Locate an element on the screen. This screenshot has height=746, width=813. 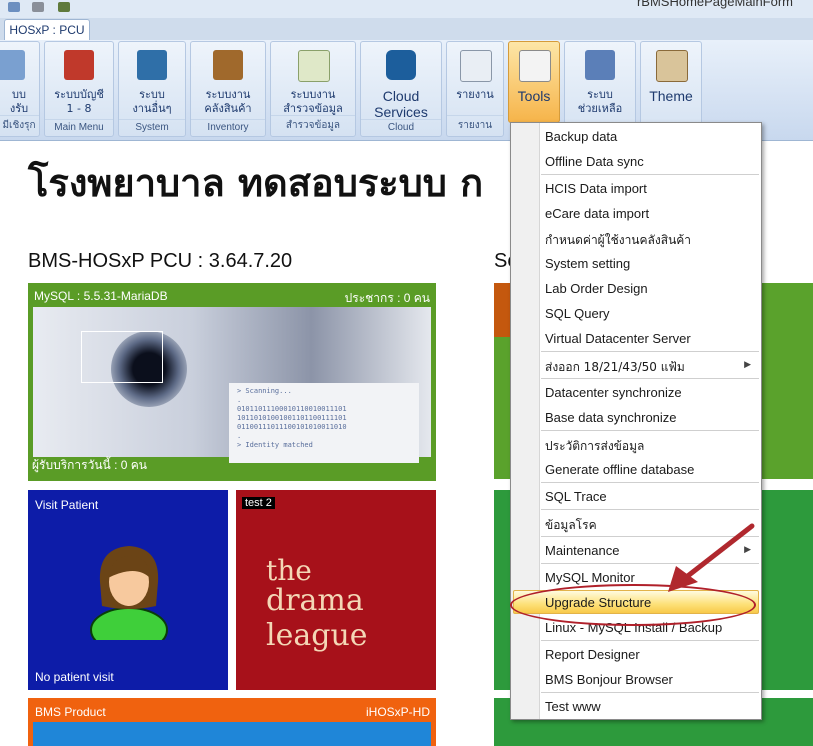
hospital-title: โรงพยาบาล ทดสอบระบบ ก is located at coordinates (256, 183).